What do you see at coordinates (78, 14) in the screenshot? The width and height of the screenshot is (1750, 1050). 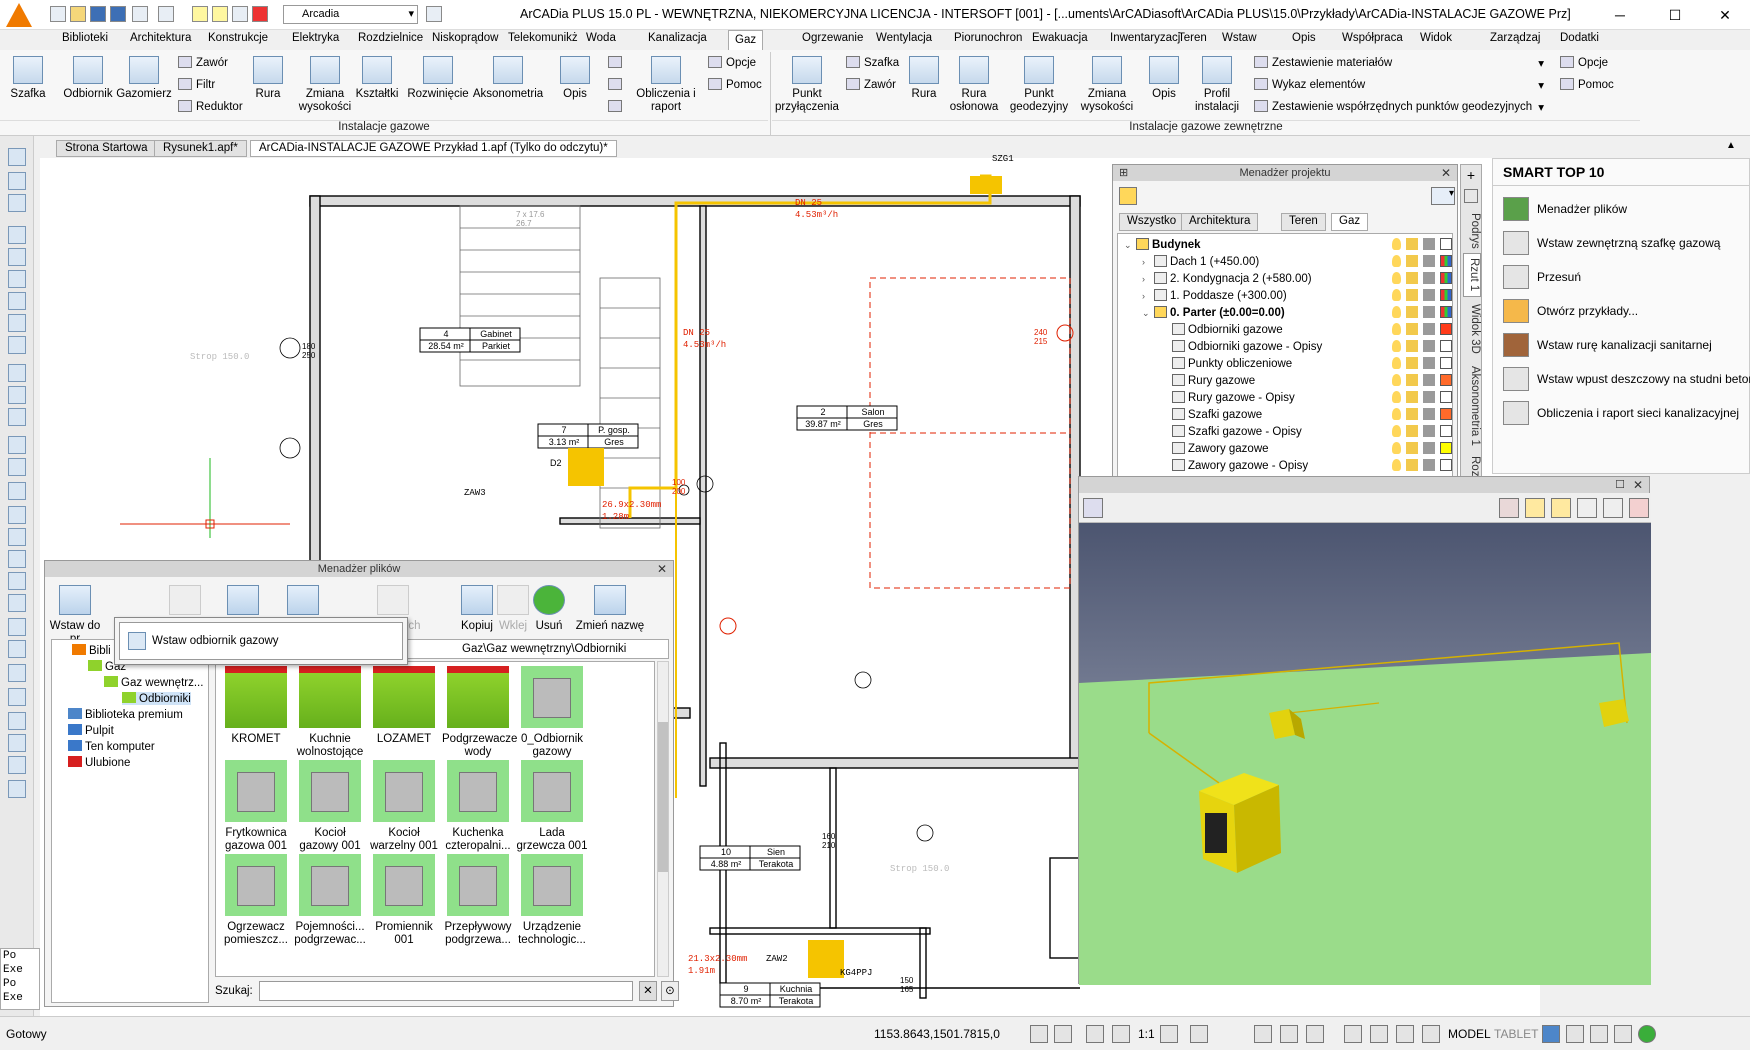 I see `open-file-icon` at bounding box center [78, 14].